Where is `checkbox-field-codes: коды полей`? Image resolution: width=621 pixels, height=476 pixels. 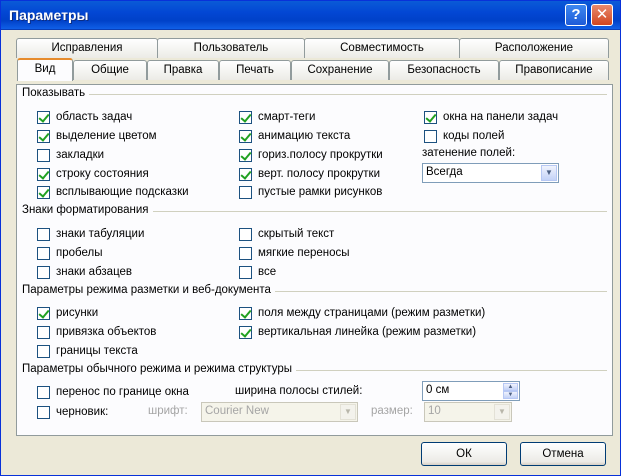 checkbox-field-codes: коды полей is located at coordinates (464, 136).